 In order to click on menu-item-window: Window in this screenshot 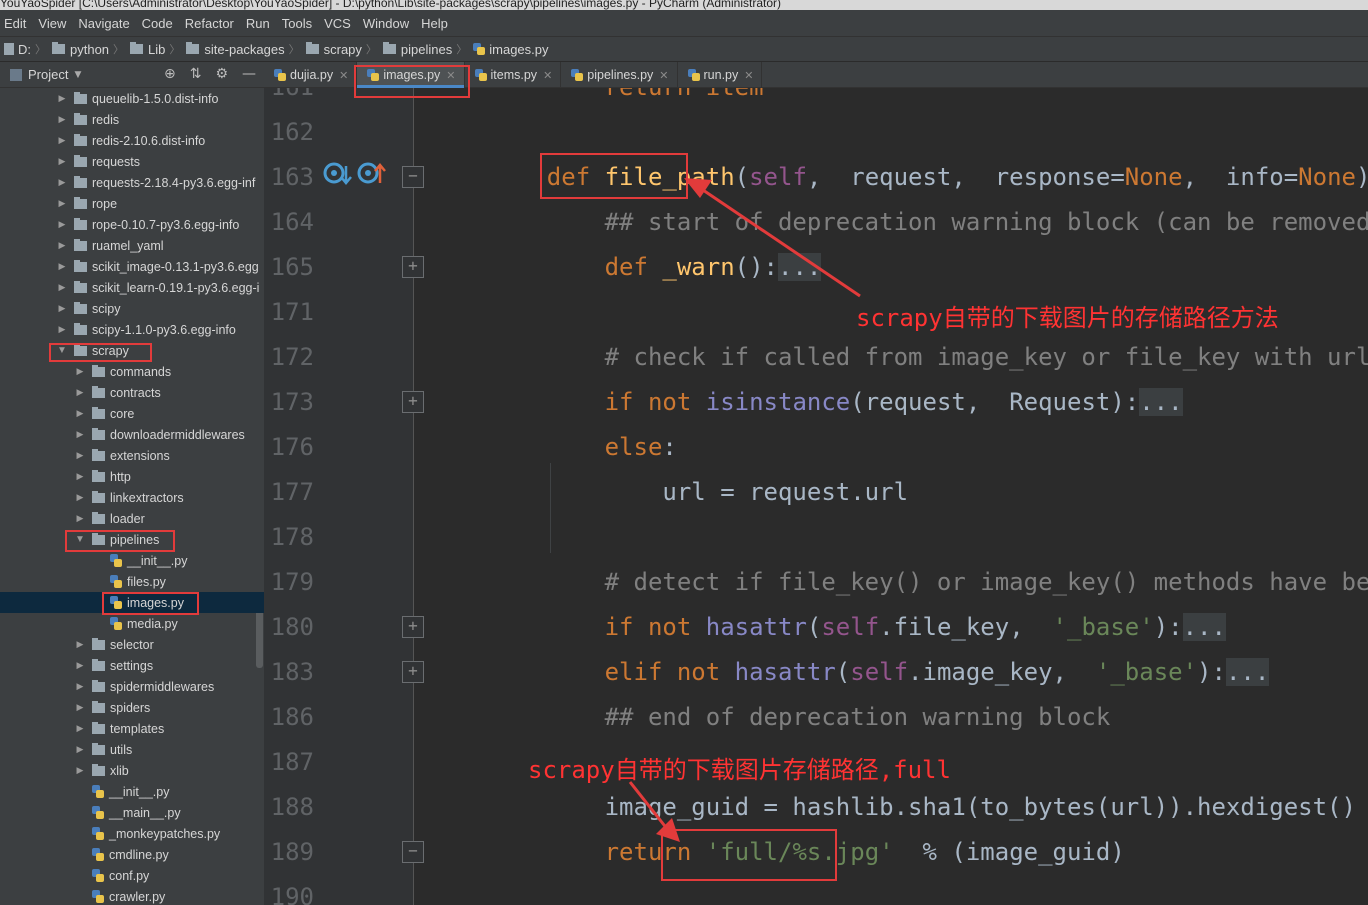, I will do `click(386, 23)`.